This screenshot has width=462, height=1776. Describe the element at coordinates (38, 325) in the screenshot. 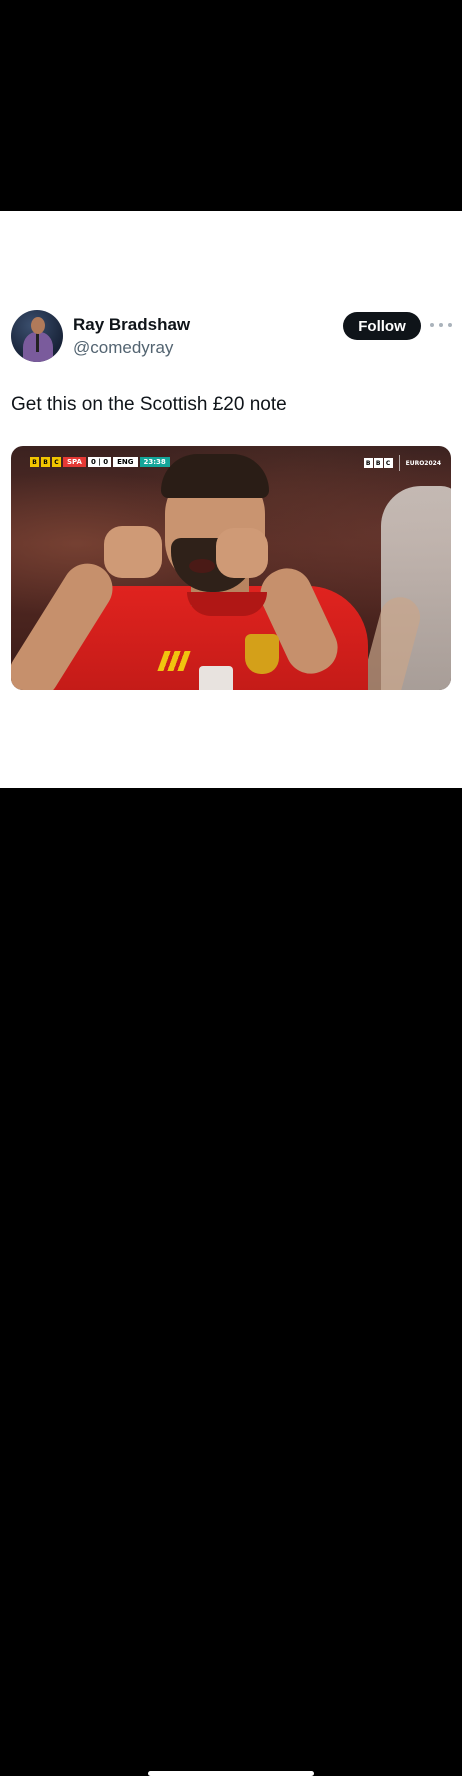

I see `avatar-head` at that location.